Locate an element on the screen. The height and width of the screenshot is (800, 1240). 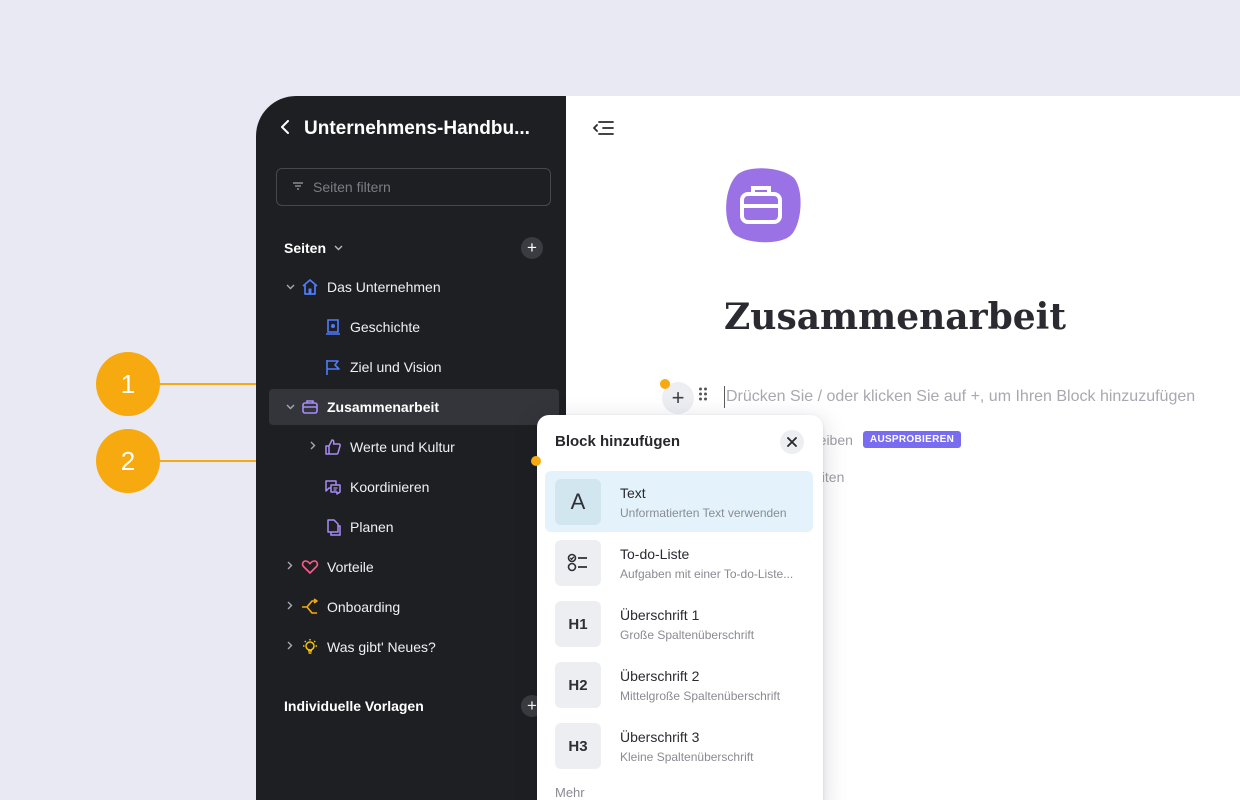
templates-section-header: Individuelle Vorlagen is located at coordinates (354, 706).